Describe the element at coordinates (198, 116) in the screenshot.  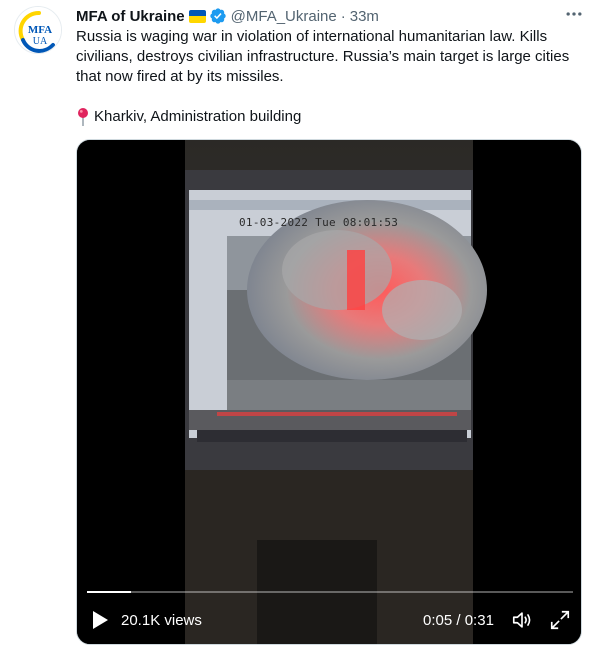
I see `location-text: Kharkiv, Administration building` at that location.